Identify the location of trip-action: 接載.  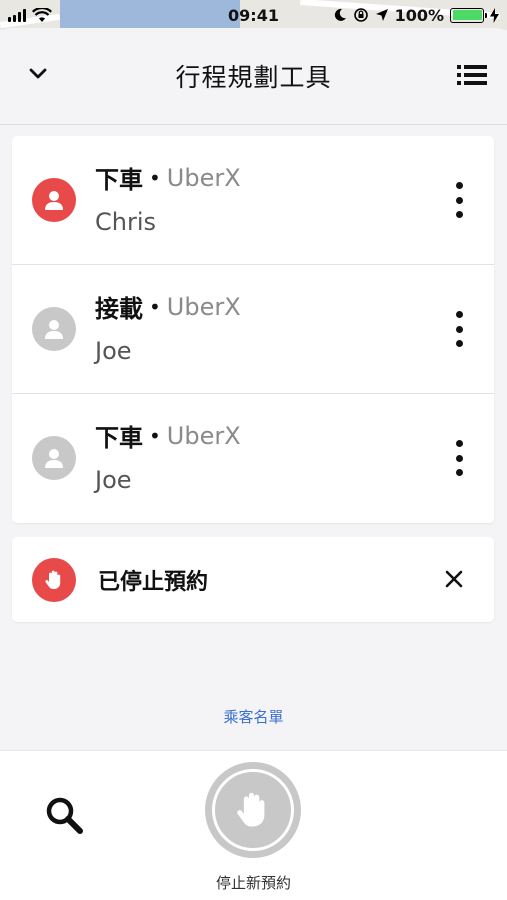
(119, 309).